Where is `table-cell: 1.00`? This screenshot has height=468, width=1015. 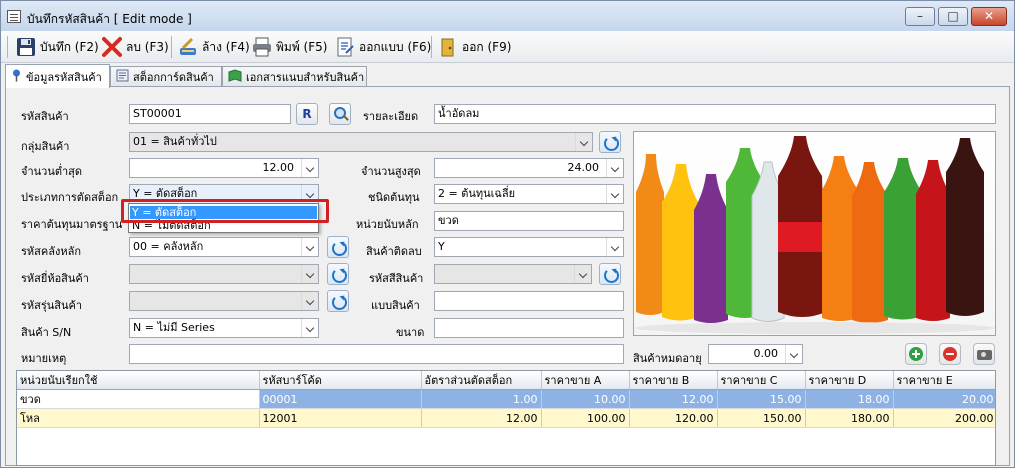 table-cell: 1.00 is located at coordinates (481, 399).